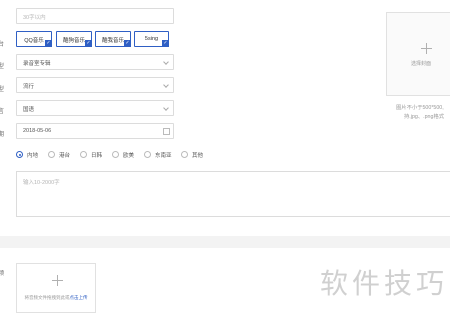 The image size is (450, 316). Describe the element at coordinates (37, 64) in the screenshot. I see `album-type-value: 录音室专辑` at that location.